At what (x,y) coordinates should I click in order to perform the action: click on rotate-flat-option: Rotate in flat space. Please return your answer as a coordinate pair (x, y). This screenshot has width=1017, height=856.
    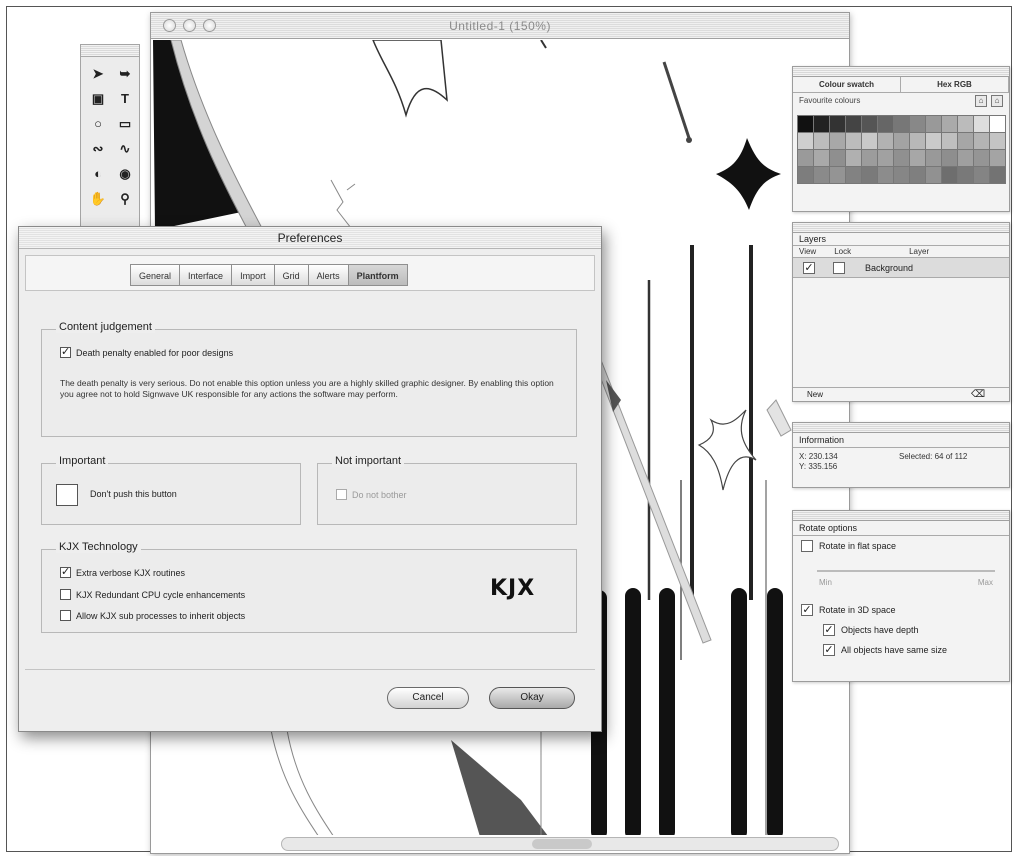
    Looking at the image, I should click on (901, 546).